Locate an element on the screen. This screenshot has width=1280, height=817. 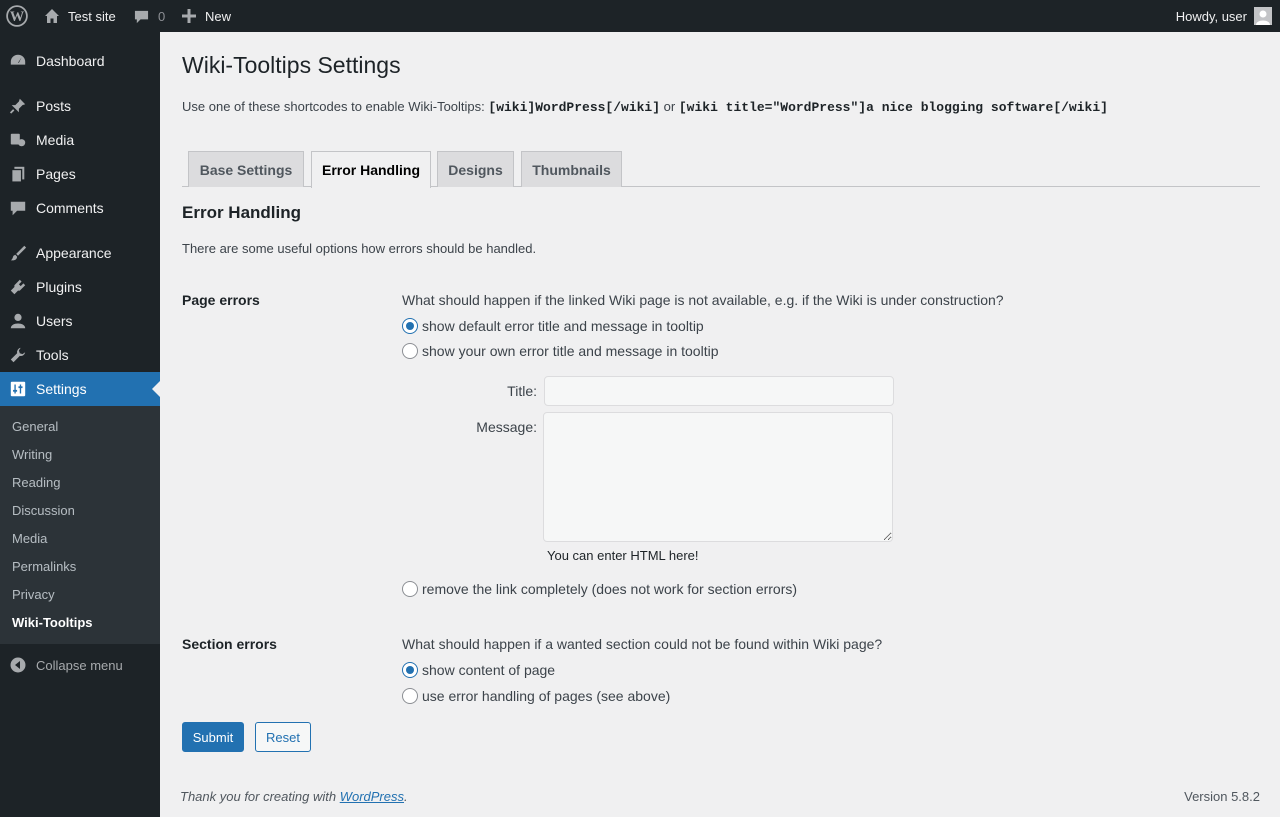
sidebar-item-dashboard: Dashboard is located at coordinates (80, 61).